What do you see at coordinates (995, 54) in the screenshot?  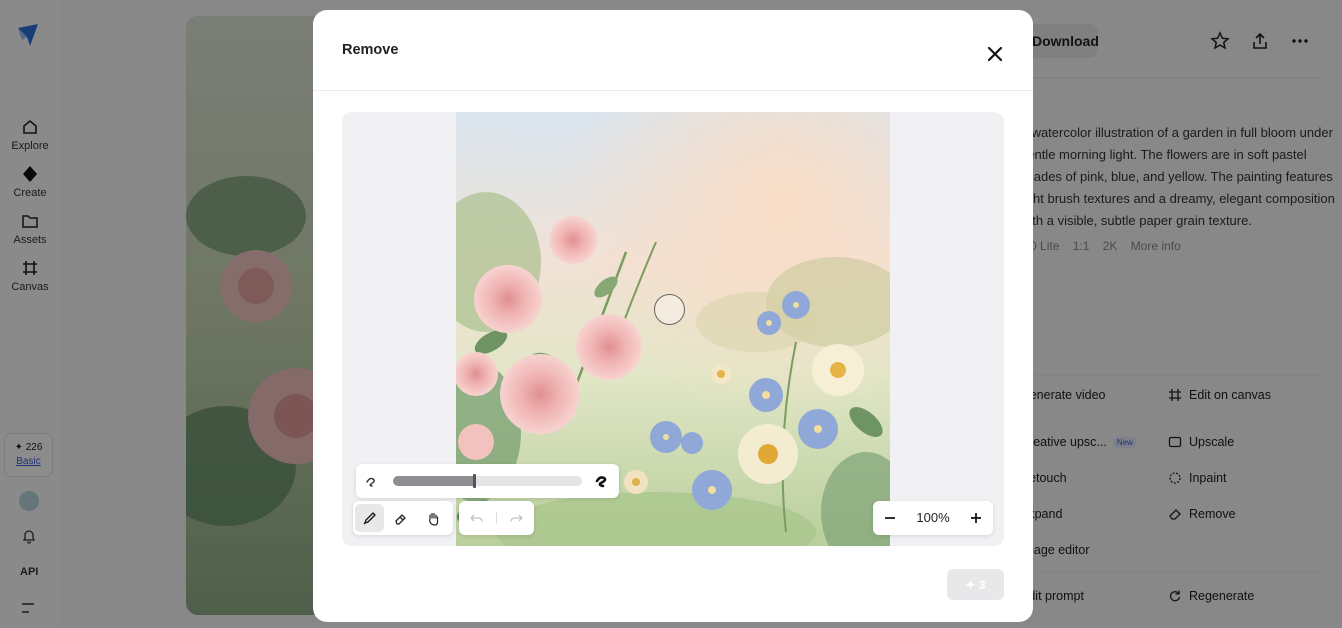 I see `close-icon` at bounding box center [995, 54].